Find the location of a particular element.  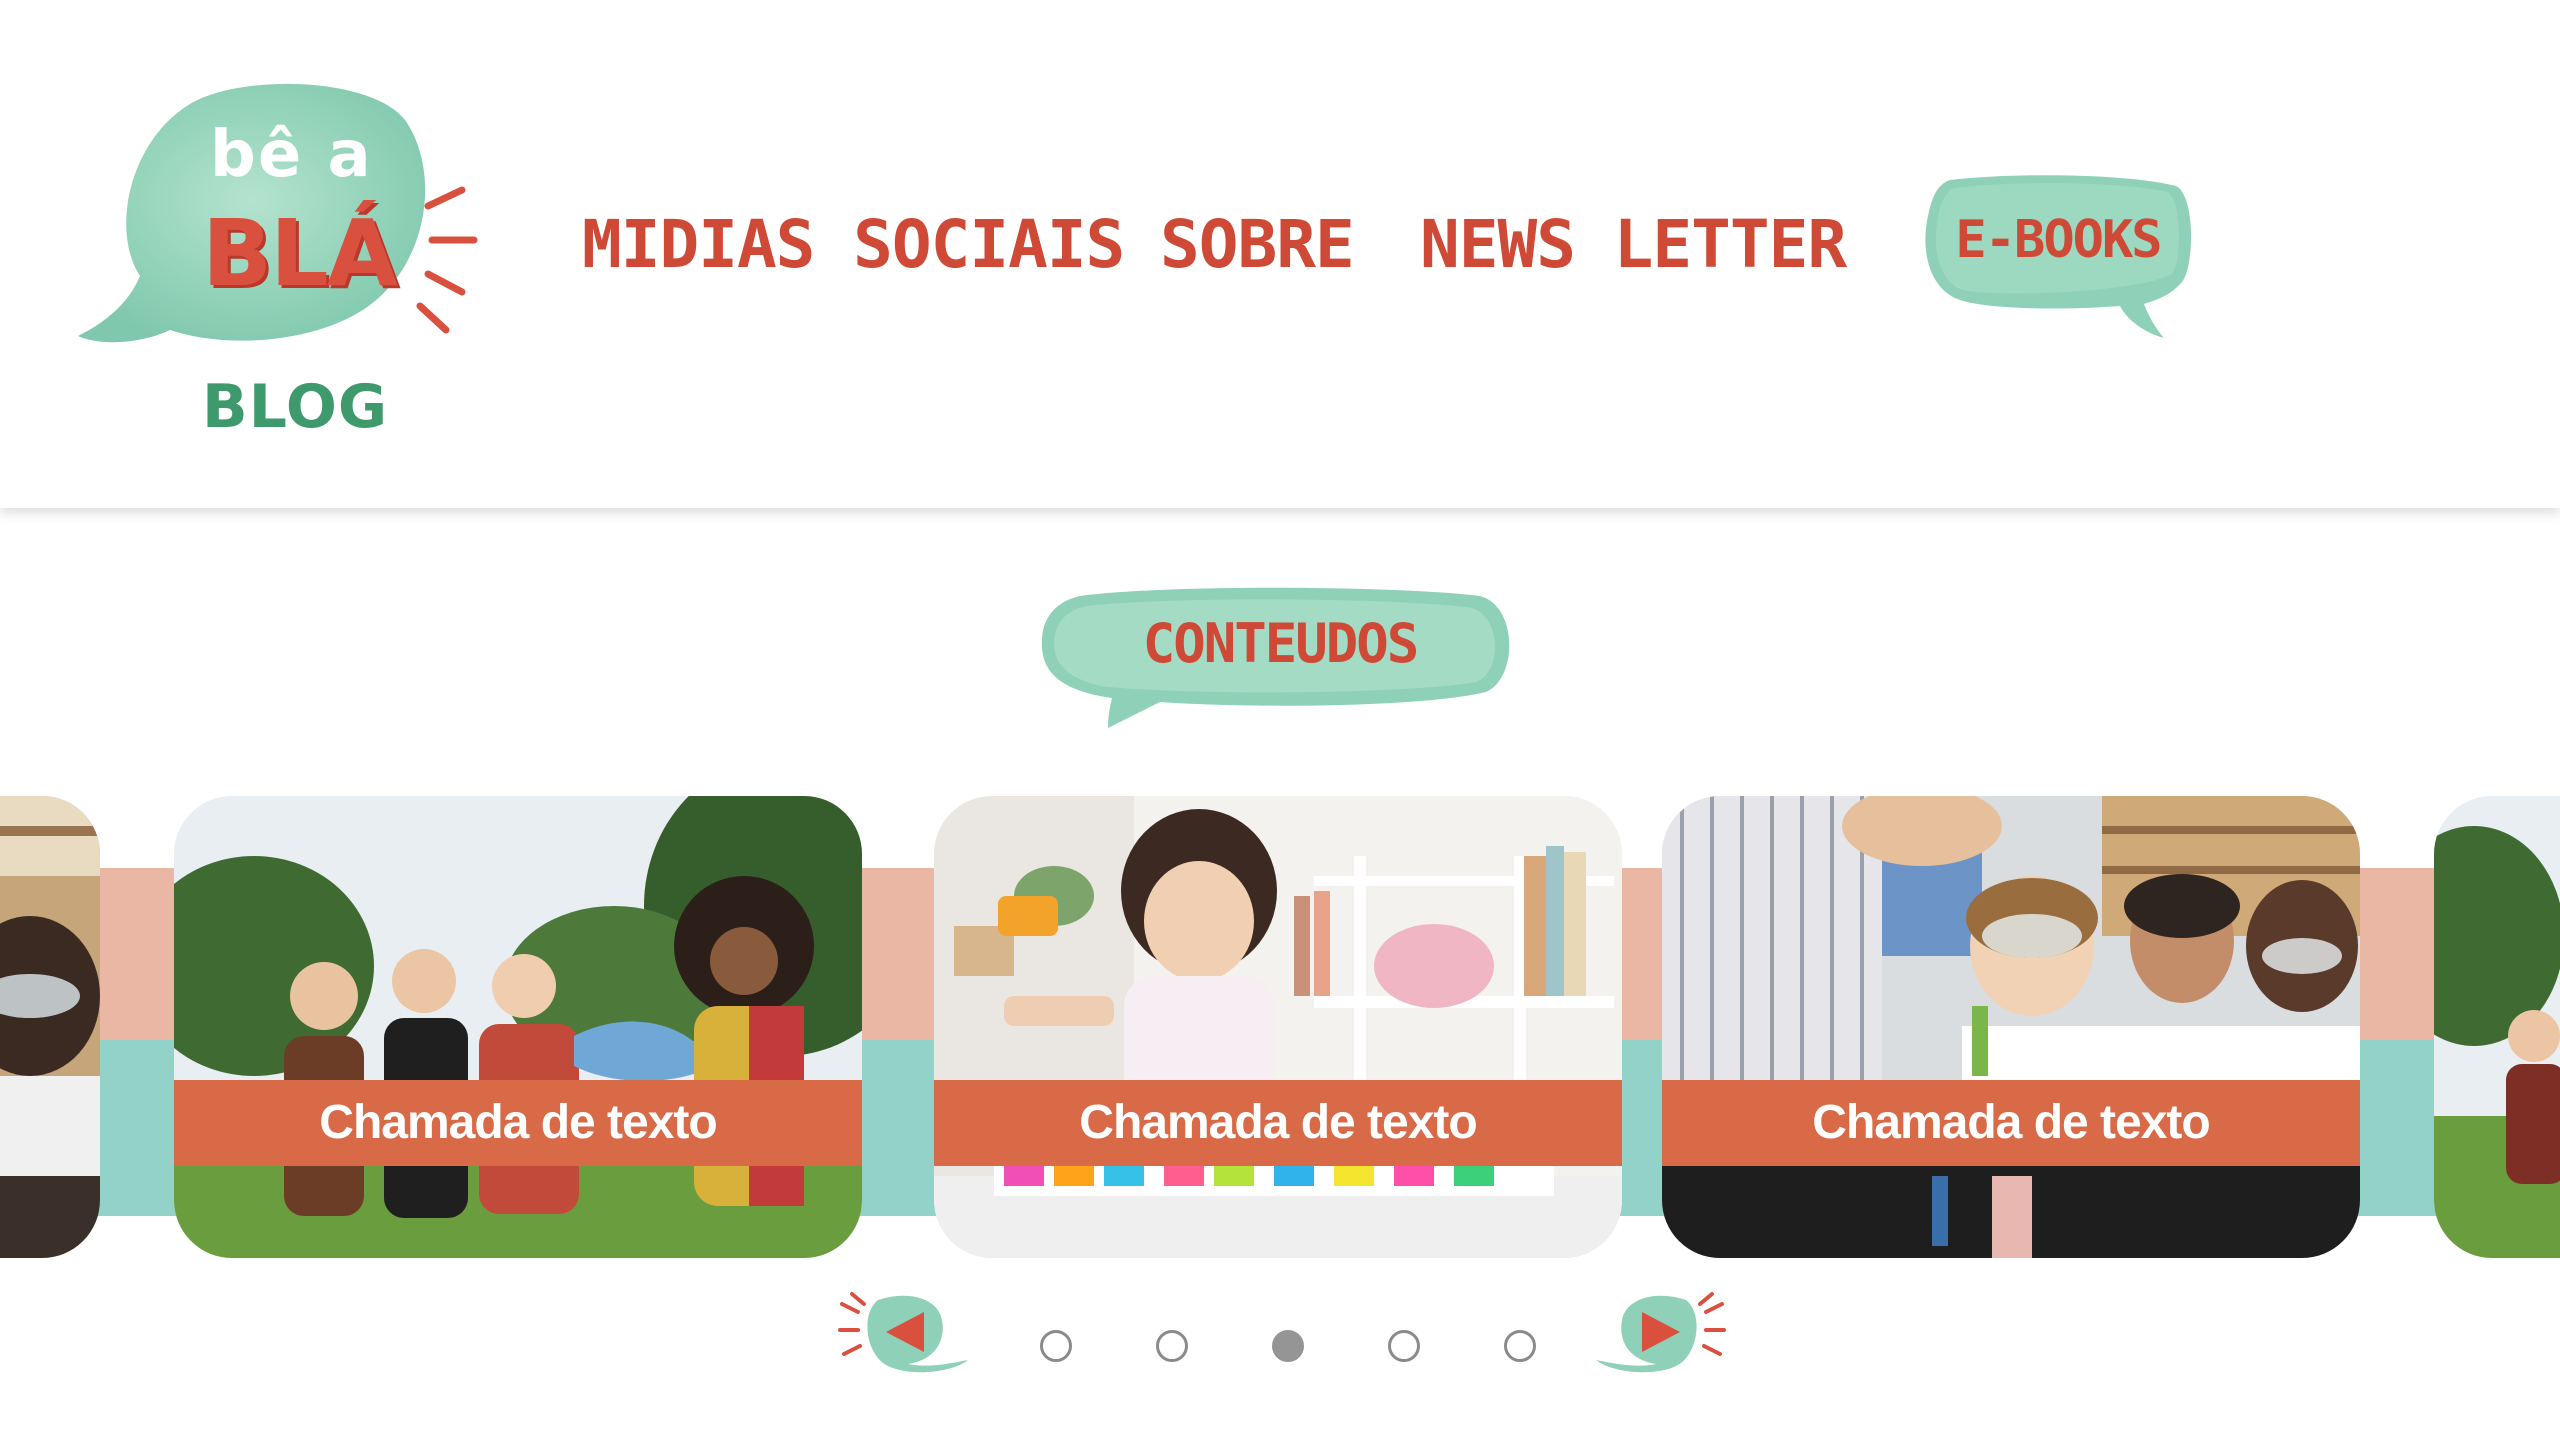

logo-text-main: BLÁ is located at coordinates (300, 253).